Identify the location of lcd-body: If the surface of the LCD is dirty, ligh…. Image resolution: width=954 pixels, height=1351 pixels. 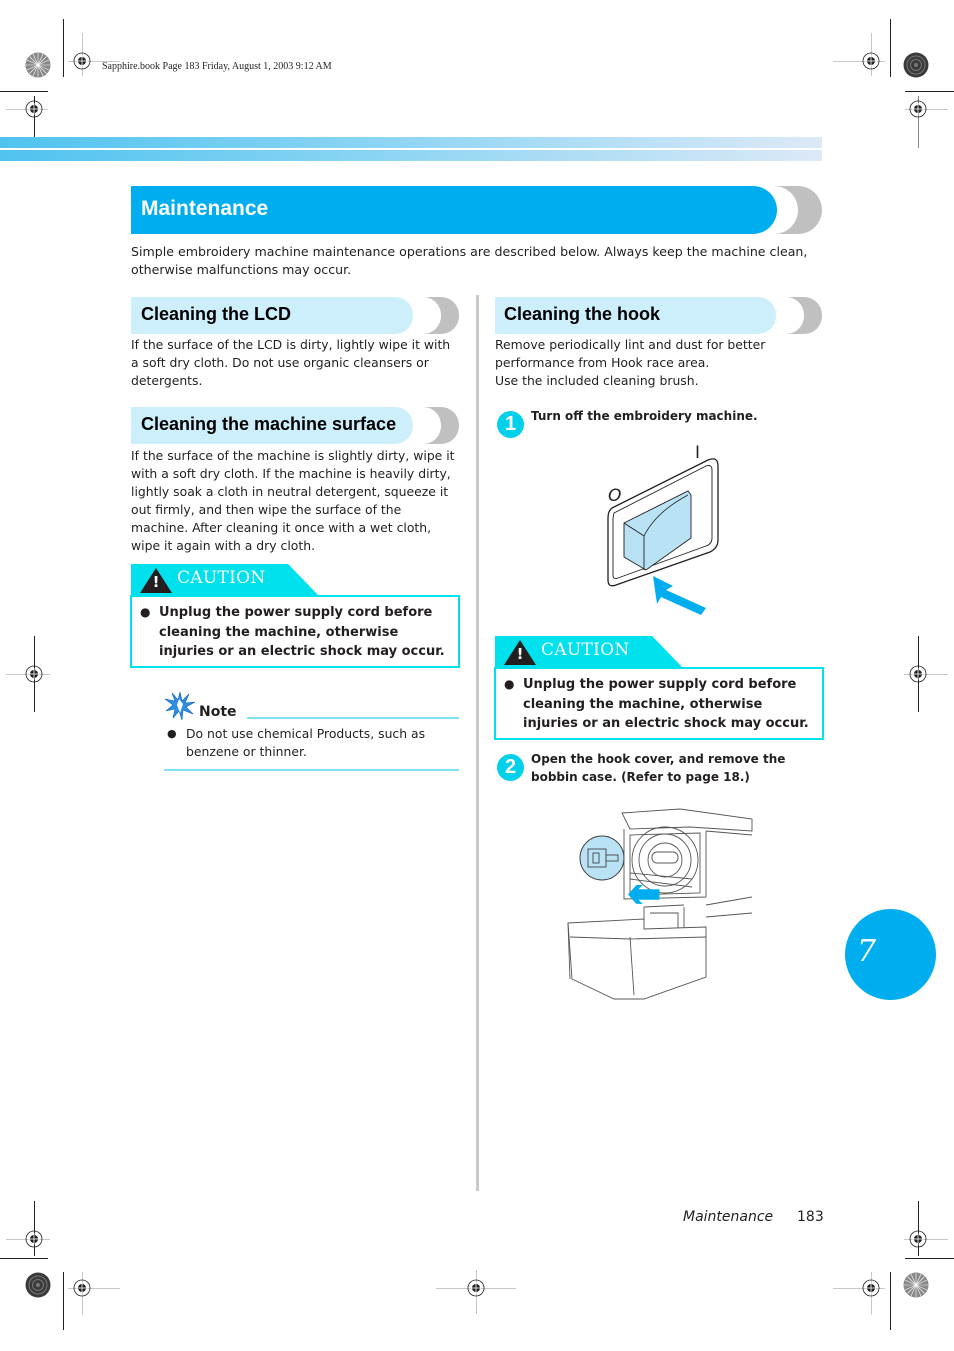
(291, 362).